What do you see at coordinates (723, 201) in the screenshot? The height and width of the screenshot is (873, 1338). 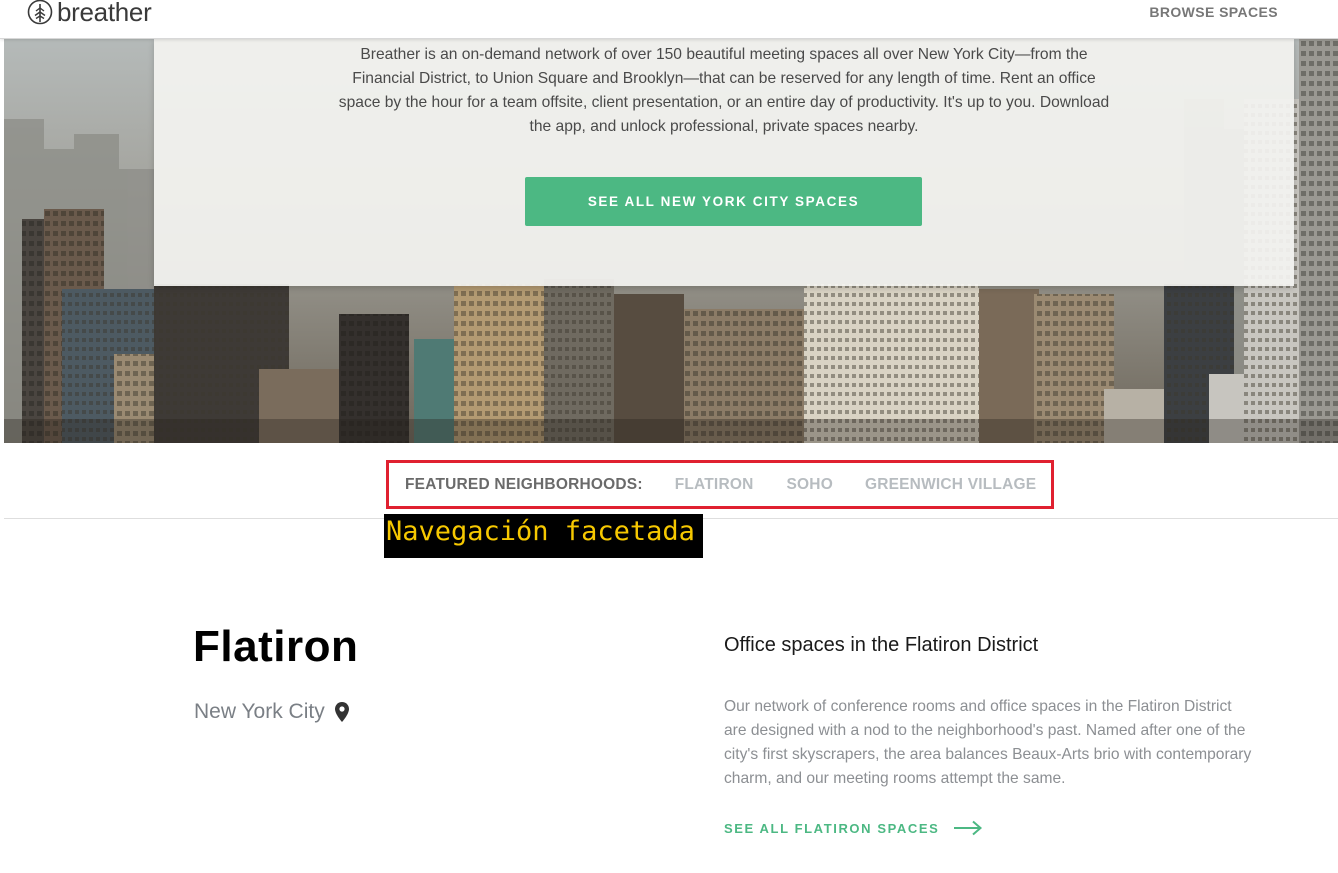 I see `see-all-nyc-spaces-button: SEE ALL NEW YORK CITY SPACES` at bounding box center [723, 201].